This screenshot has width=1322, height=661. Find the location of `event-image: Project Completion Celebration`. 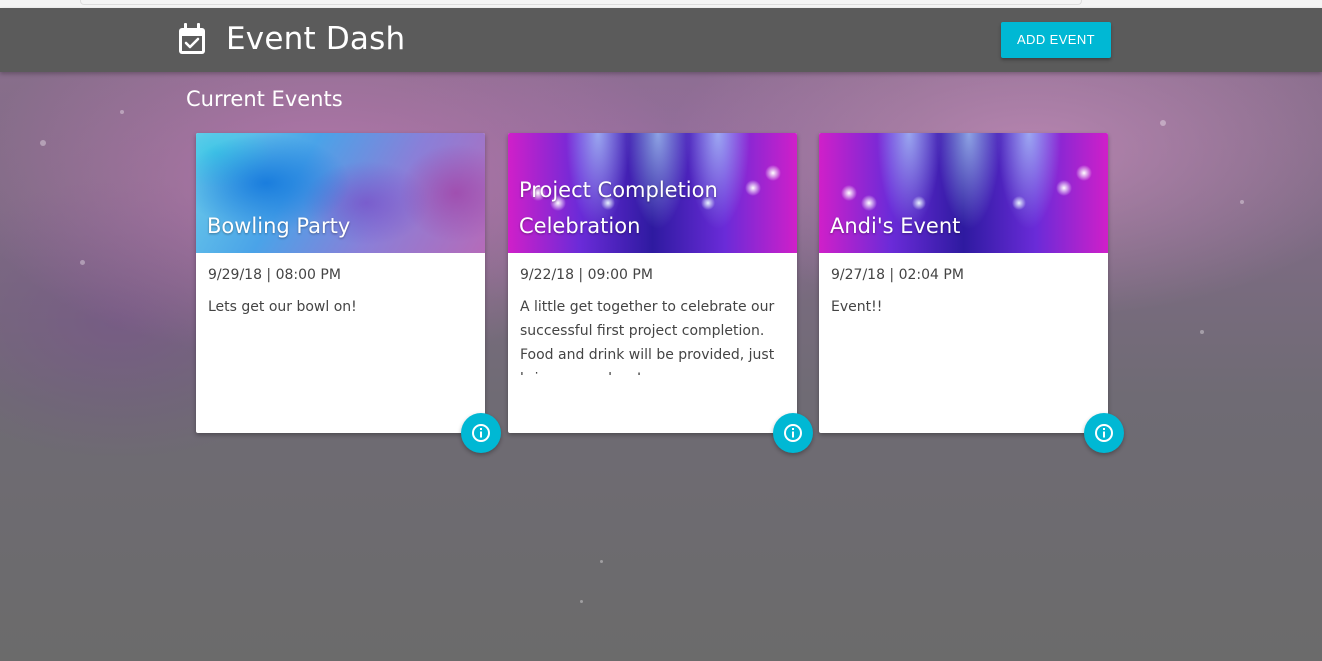

event-image: Project Completion Celebration is located at coordinates (652, 193).